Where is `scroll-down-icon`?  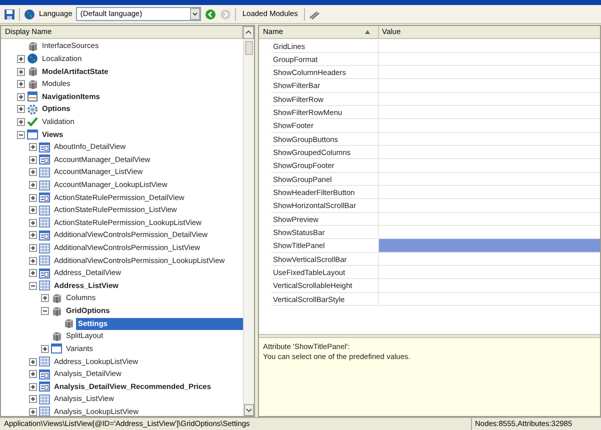
scroll-down-icon is located at coordinates (249, 410).